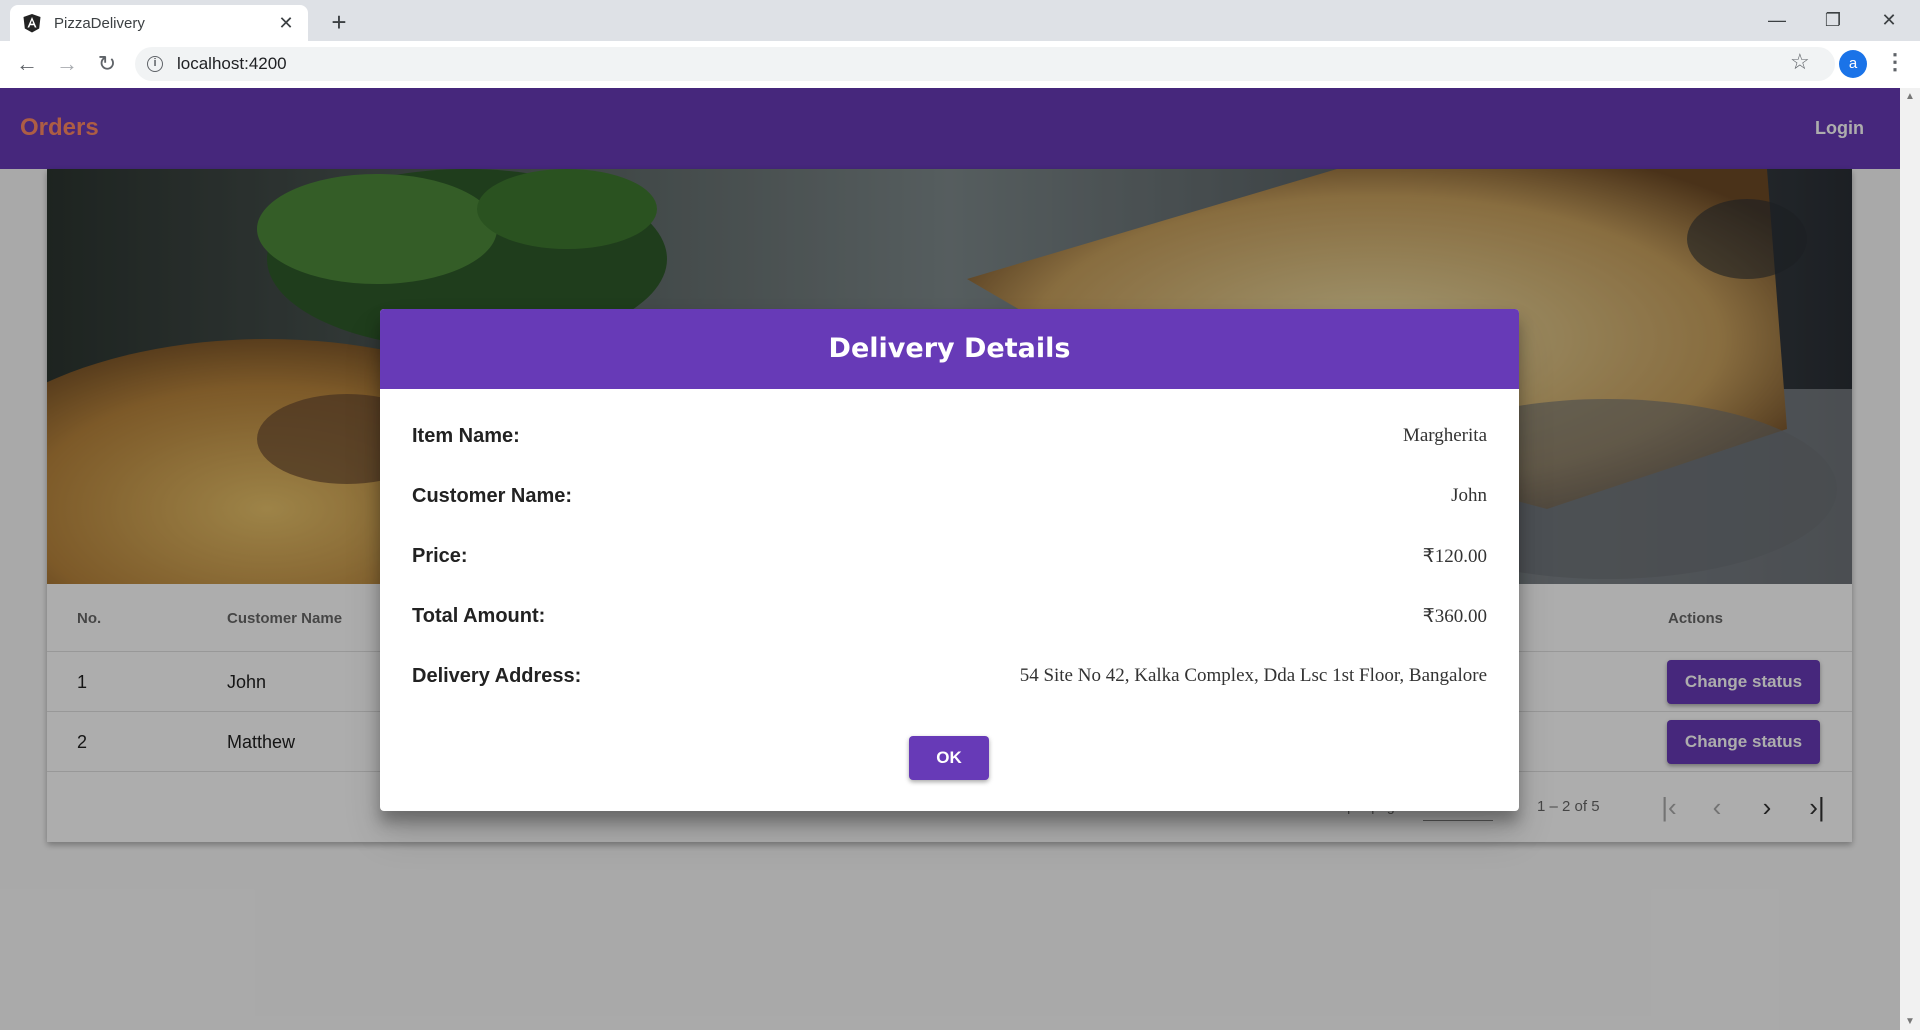 This screenshot has height=1030, width=1920. Describe the element at coordinates (1853, 64) in the screenshot. I see `profile-avatar: a` at that location.